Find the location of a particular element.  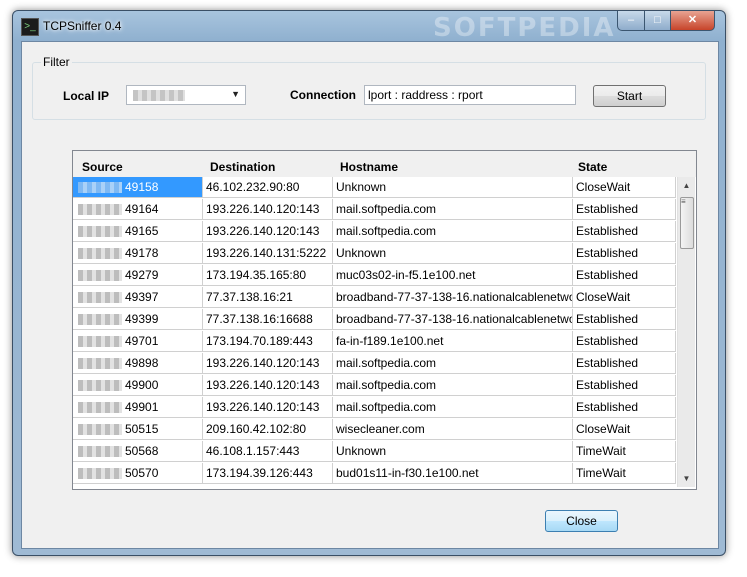

connection-label: Connection is located at coordinates (323, 95).